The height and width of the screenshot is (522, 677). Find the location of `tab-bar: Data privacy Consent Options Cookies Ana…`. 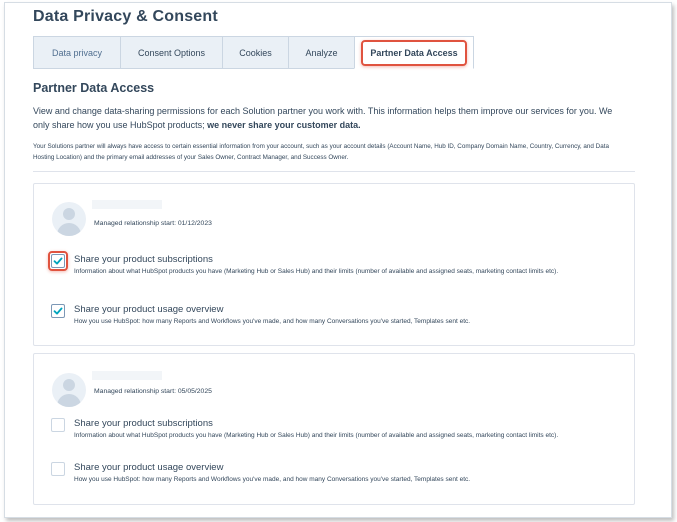

tab-bar: Data privacy Consent Options Cookies Ana… is located at coordinates (253, 52).